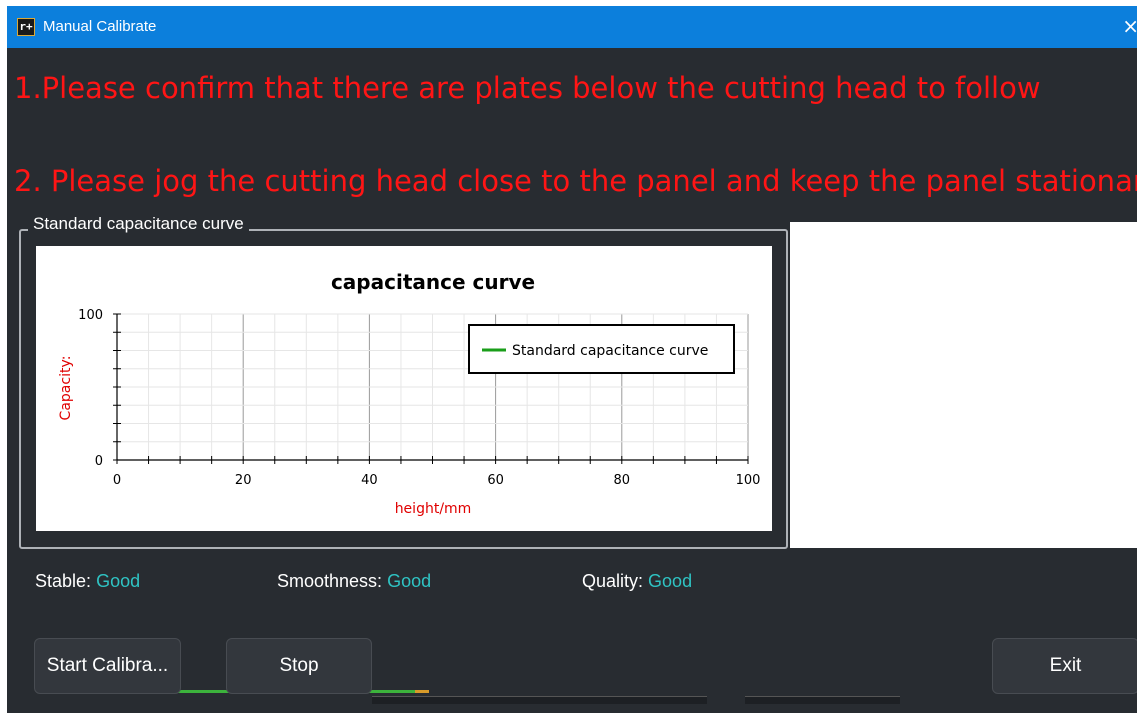 The width and height of the screenshot is (1137, 713). Describe the element at coordinates (26, 27) in the screenshot. I see `app-icon: r+` at that location.